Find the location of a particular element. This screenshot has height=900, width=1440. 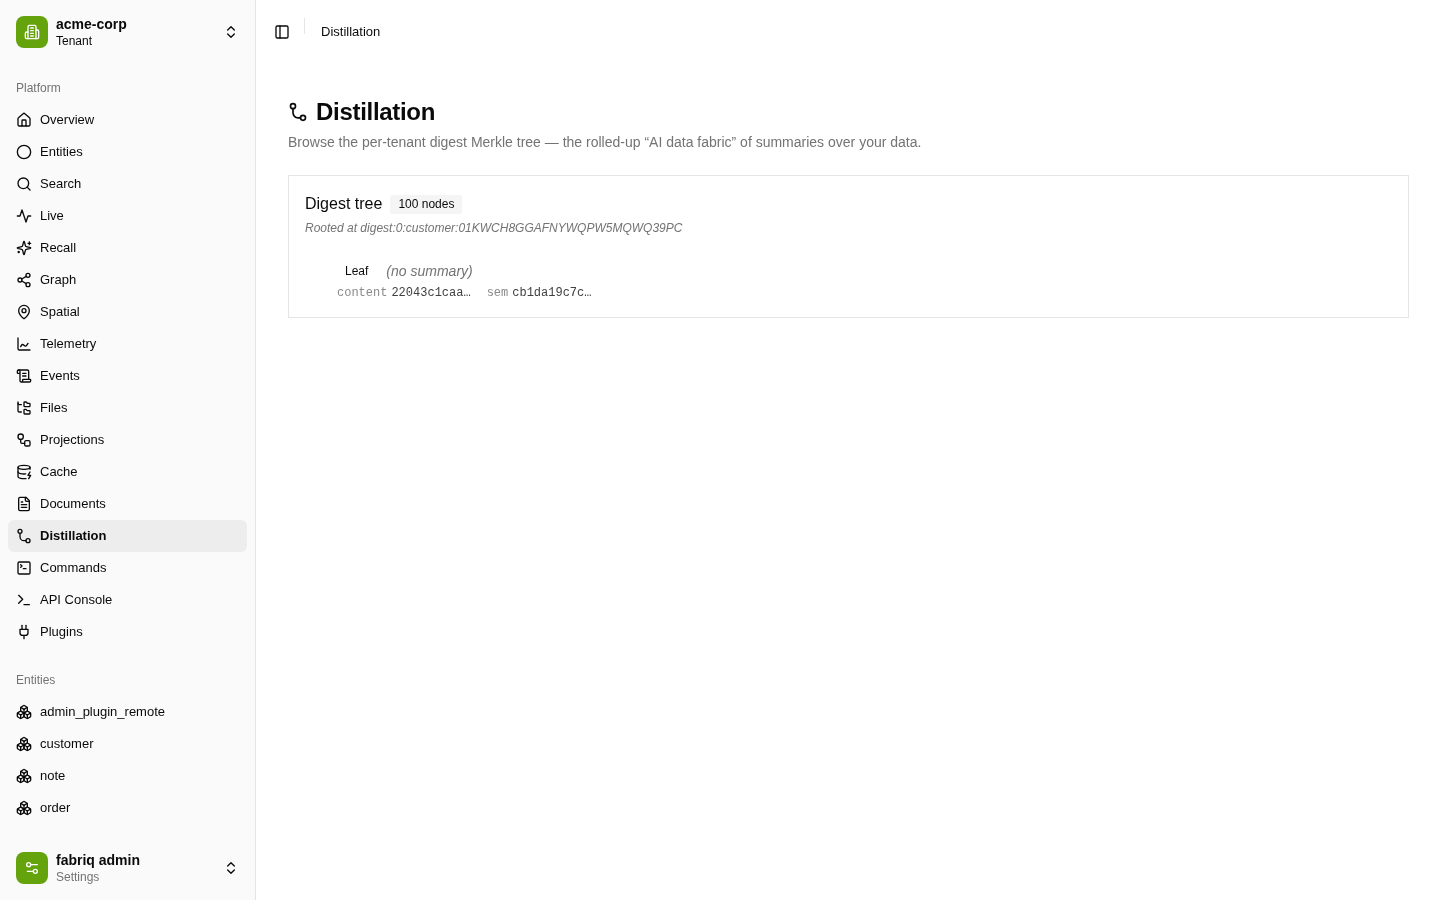

search-icon is located at coordinates (24, 184).